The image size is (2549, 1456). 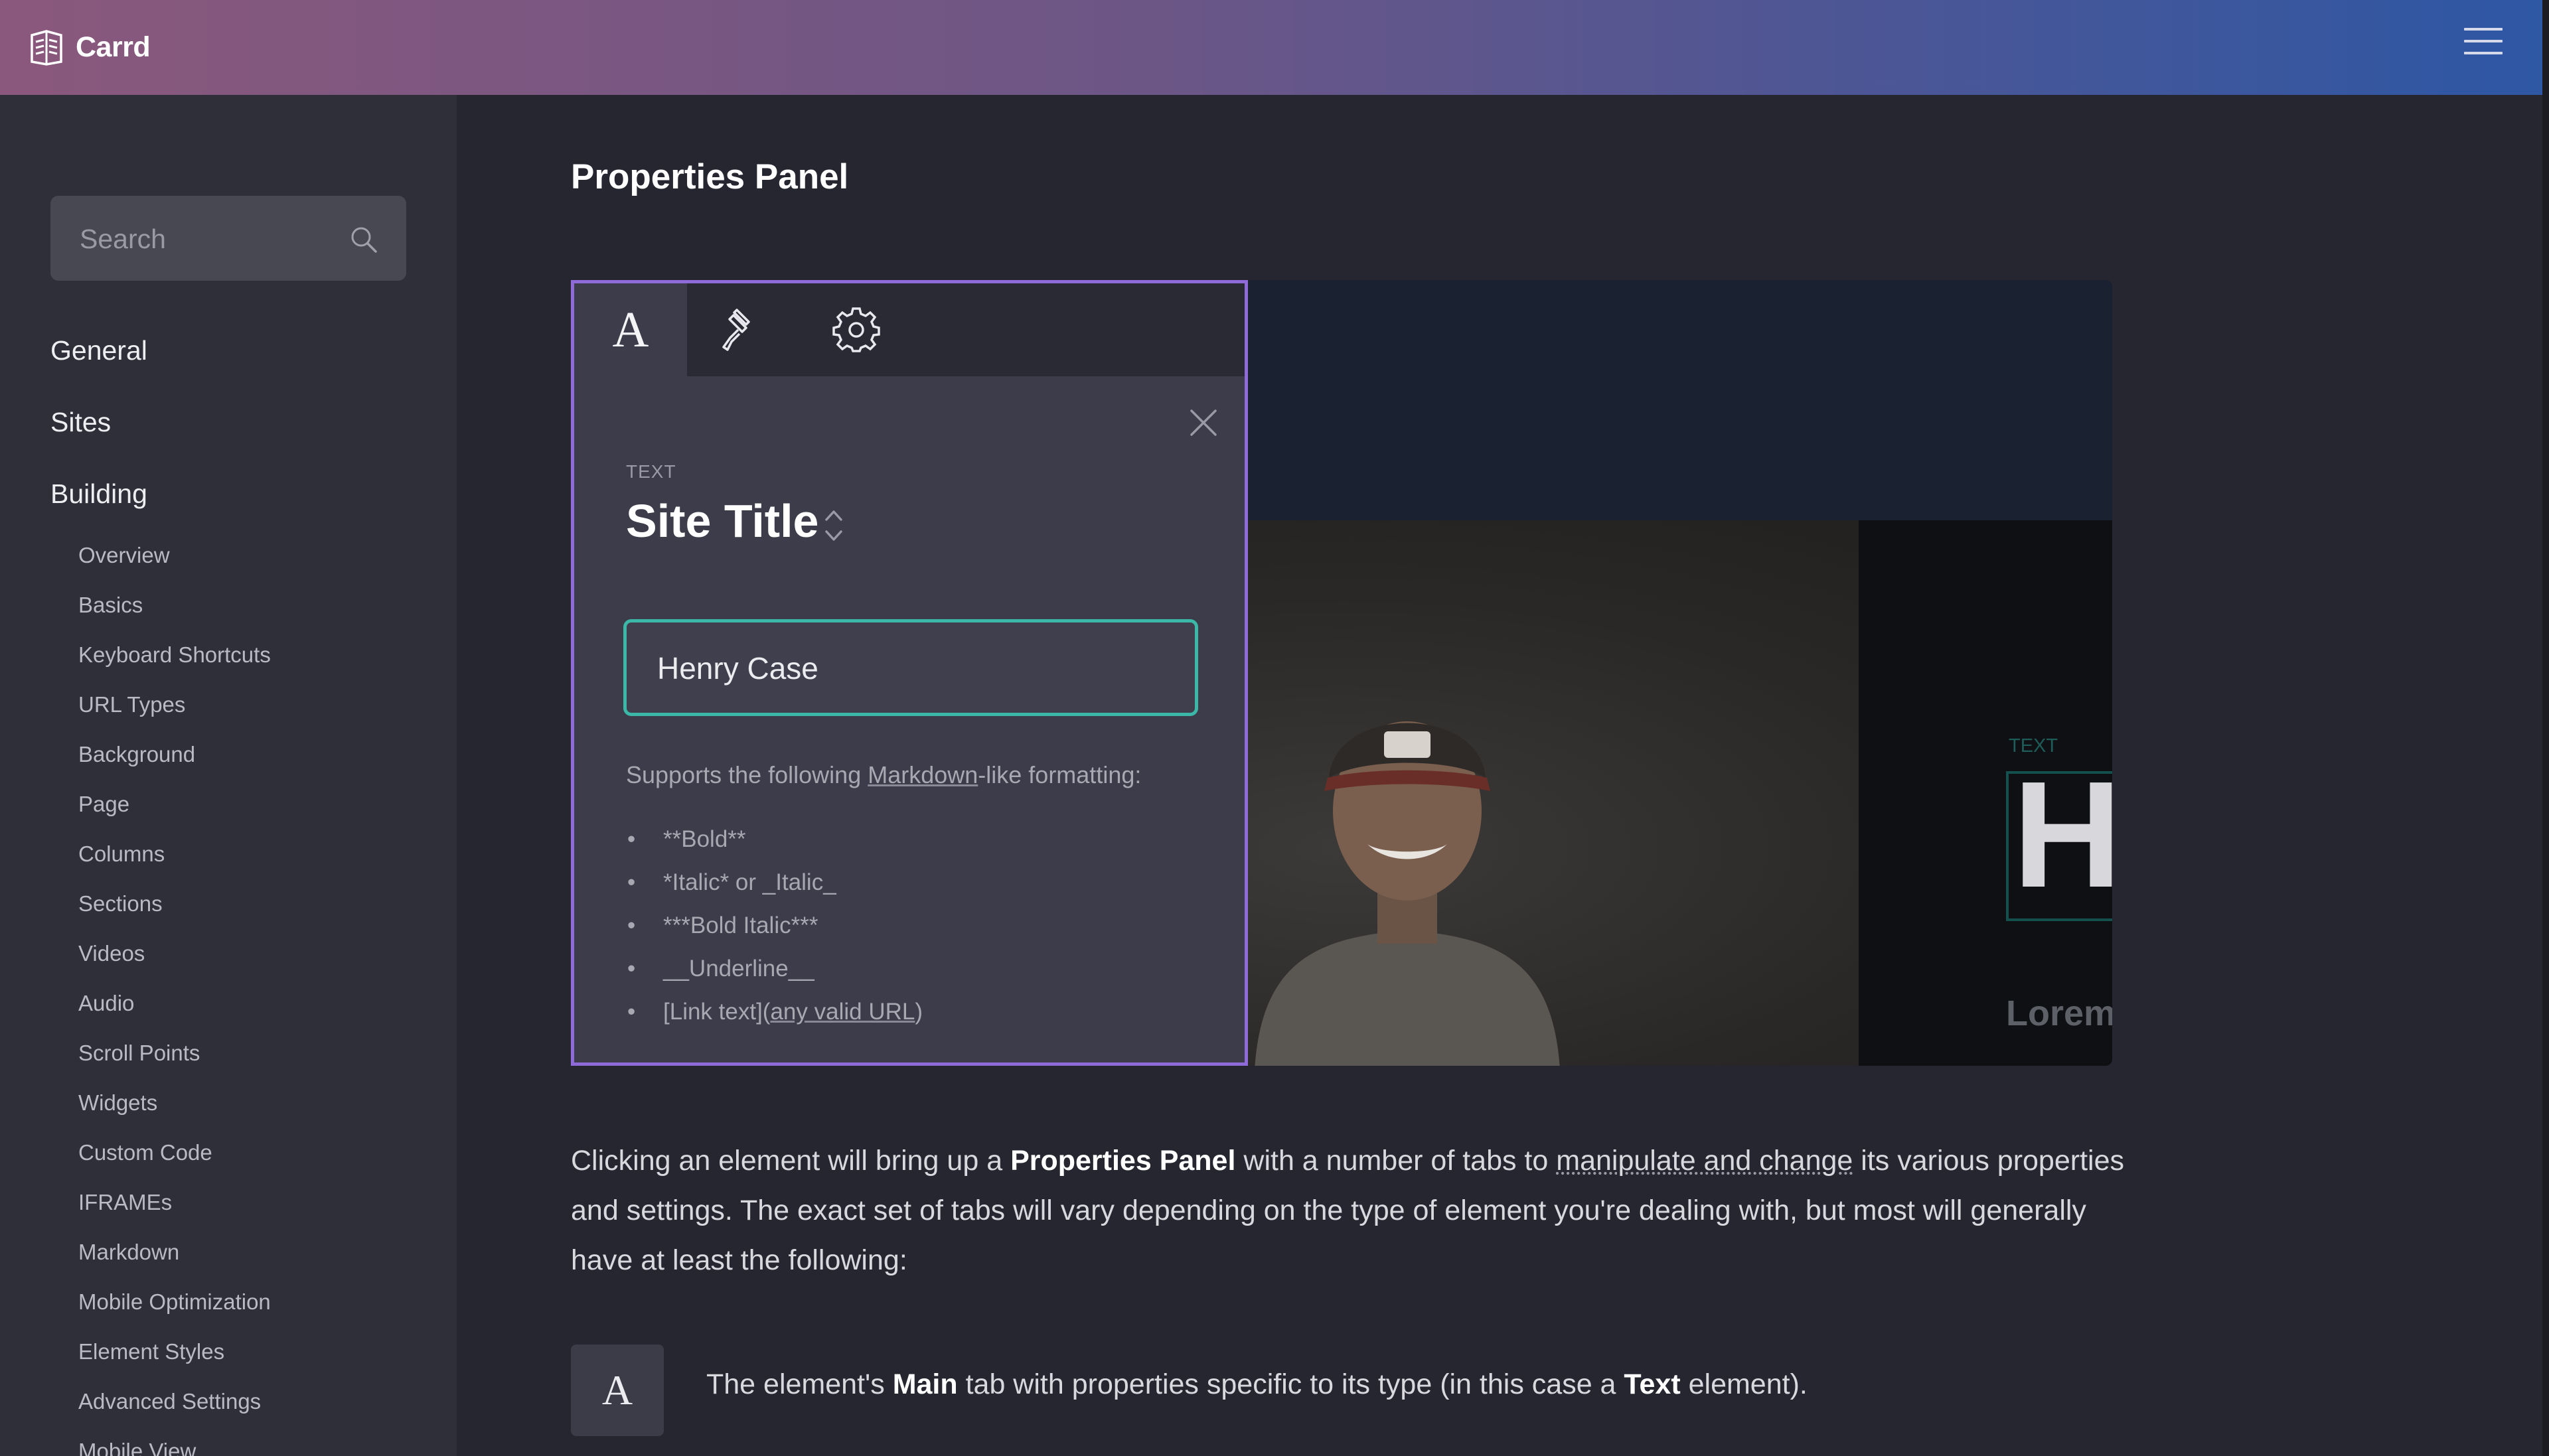 I want to click on tab-main: A, so click(x=630, y=329).